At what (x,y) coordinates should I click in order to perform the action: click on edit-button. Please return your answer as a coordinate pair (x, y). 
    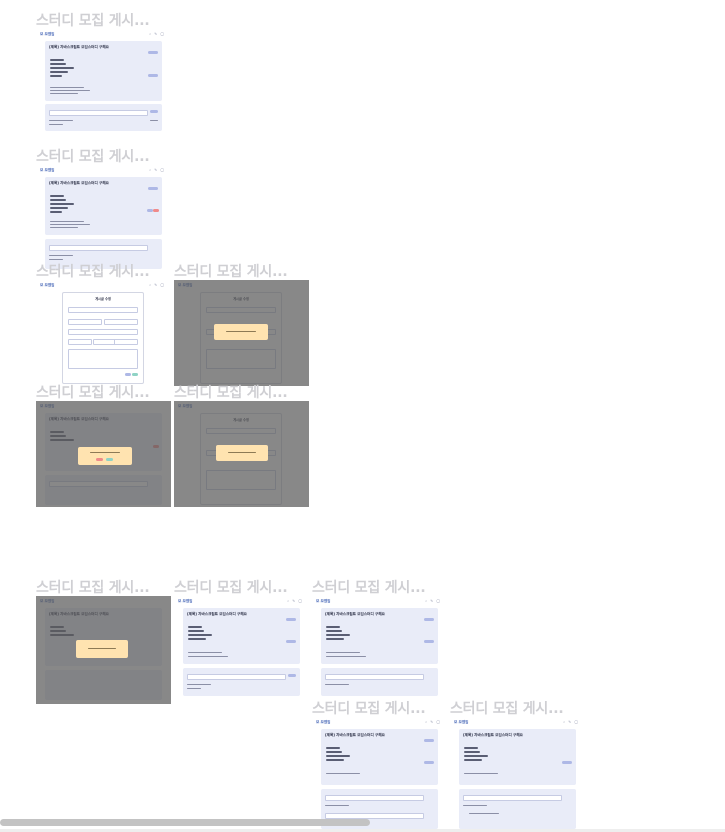
    Looking at the image, I should click on (153, 52).